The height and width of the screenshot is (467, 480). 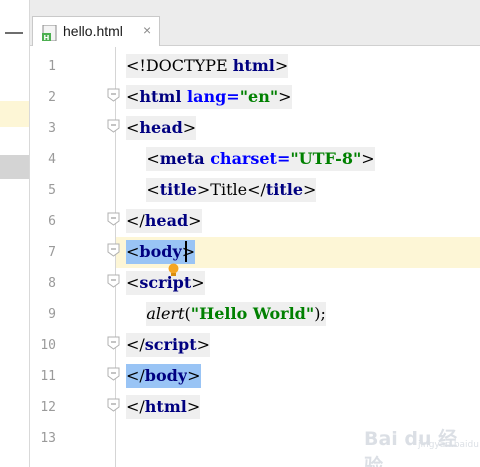 I want to click on code-line: alert("Hello World");, so click(x=226, y=318).